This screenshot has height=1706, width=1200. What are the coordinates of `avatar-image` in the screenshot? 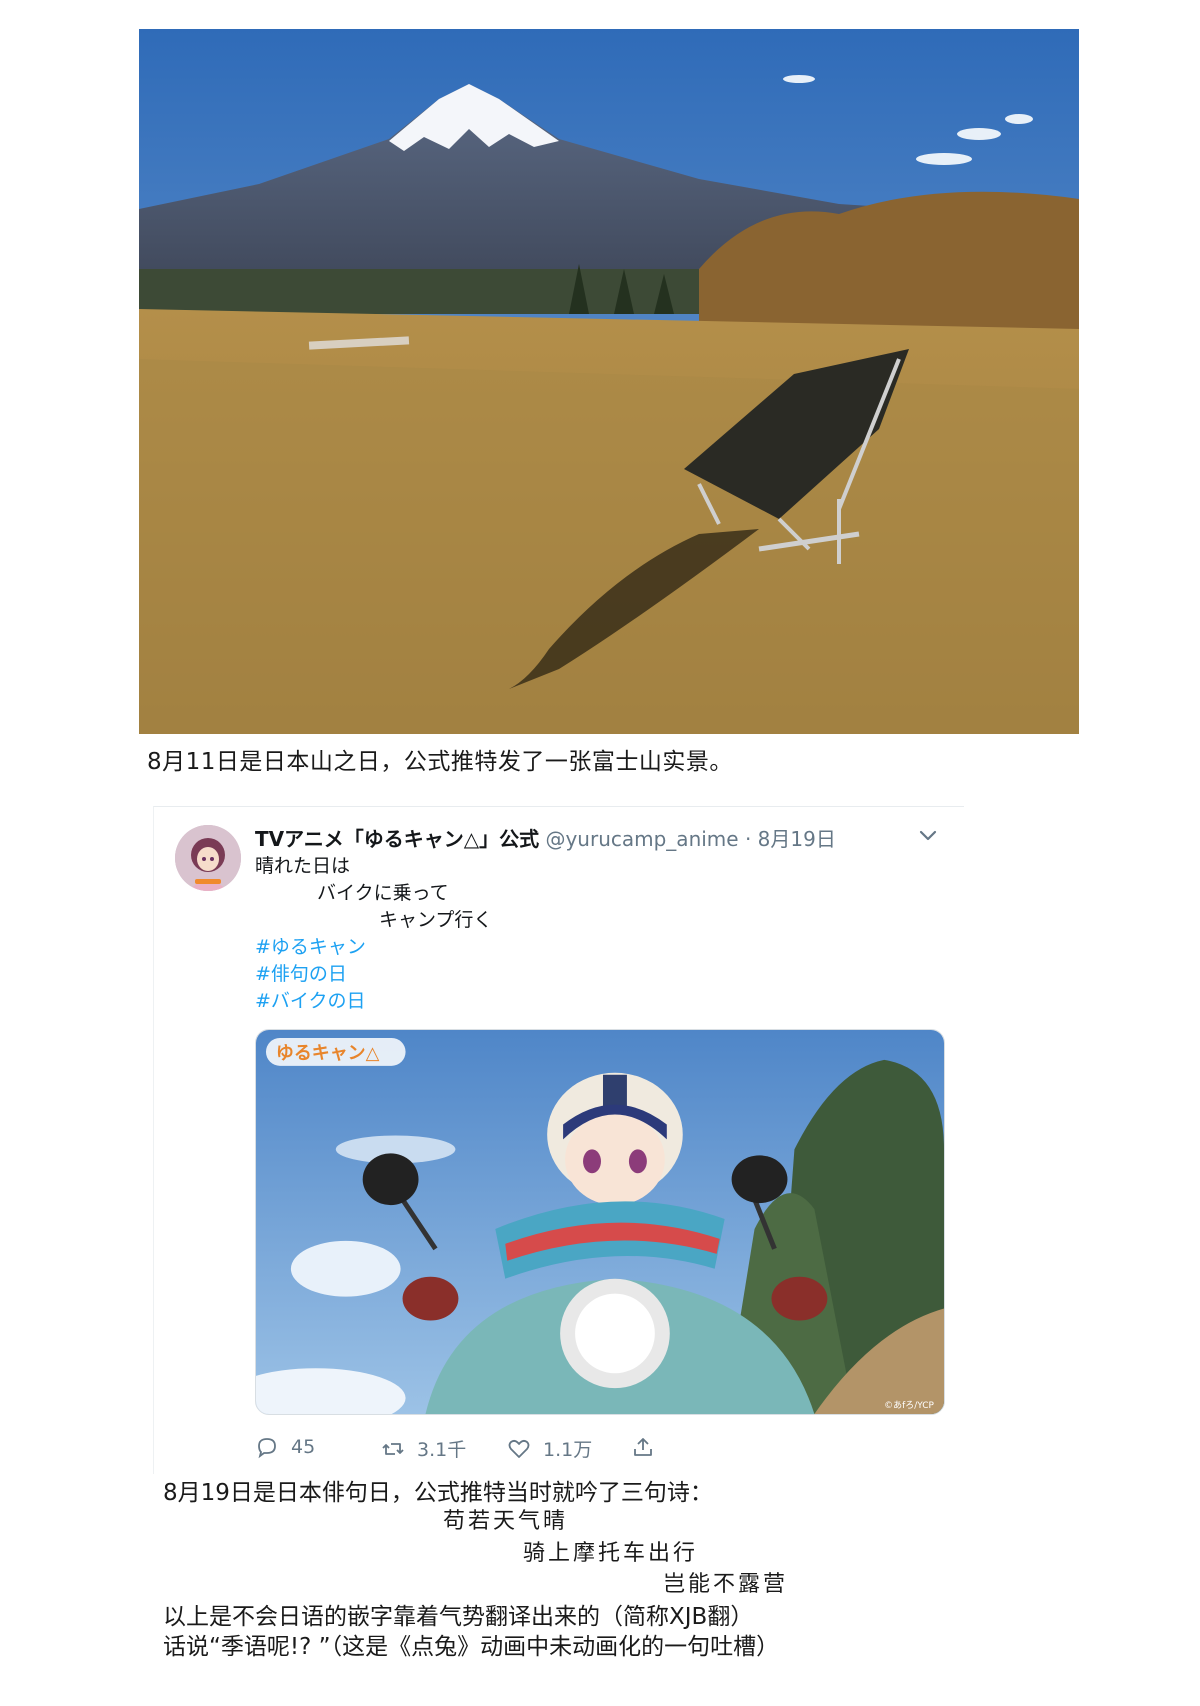 It's located at (208, 858).